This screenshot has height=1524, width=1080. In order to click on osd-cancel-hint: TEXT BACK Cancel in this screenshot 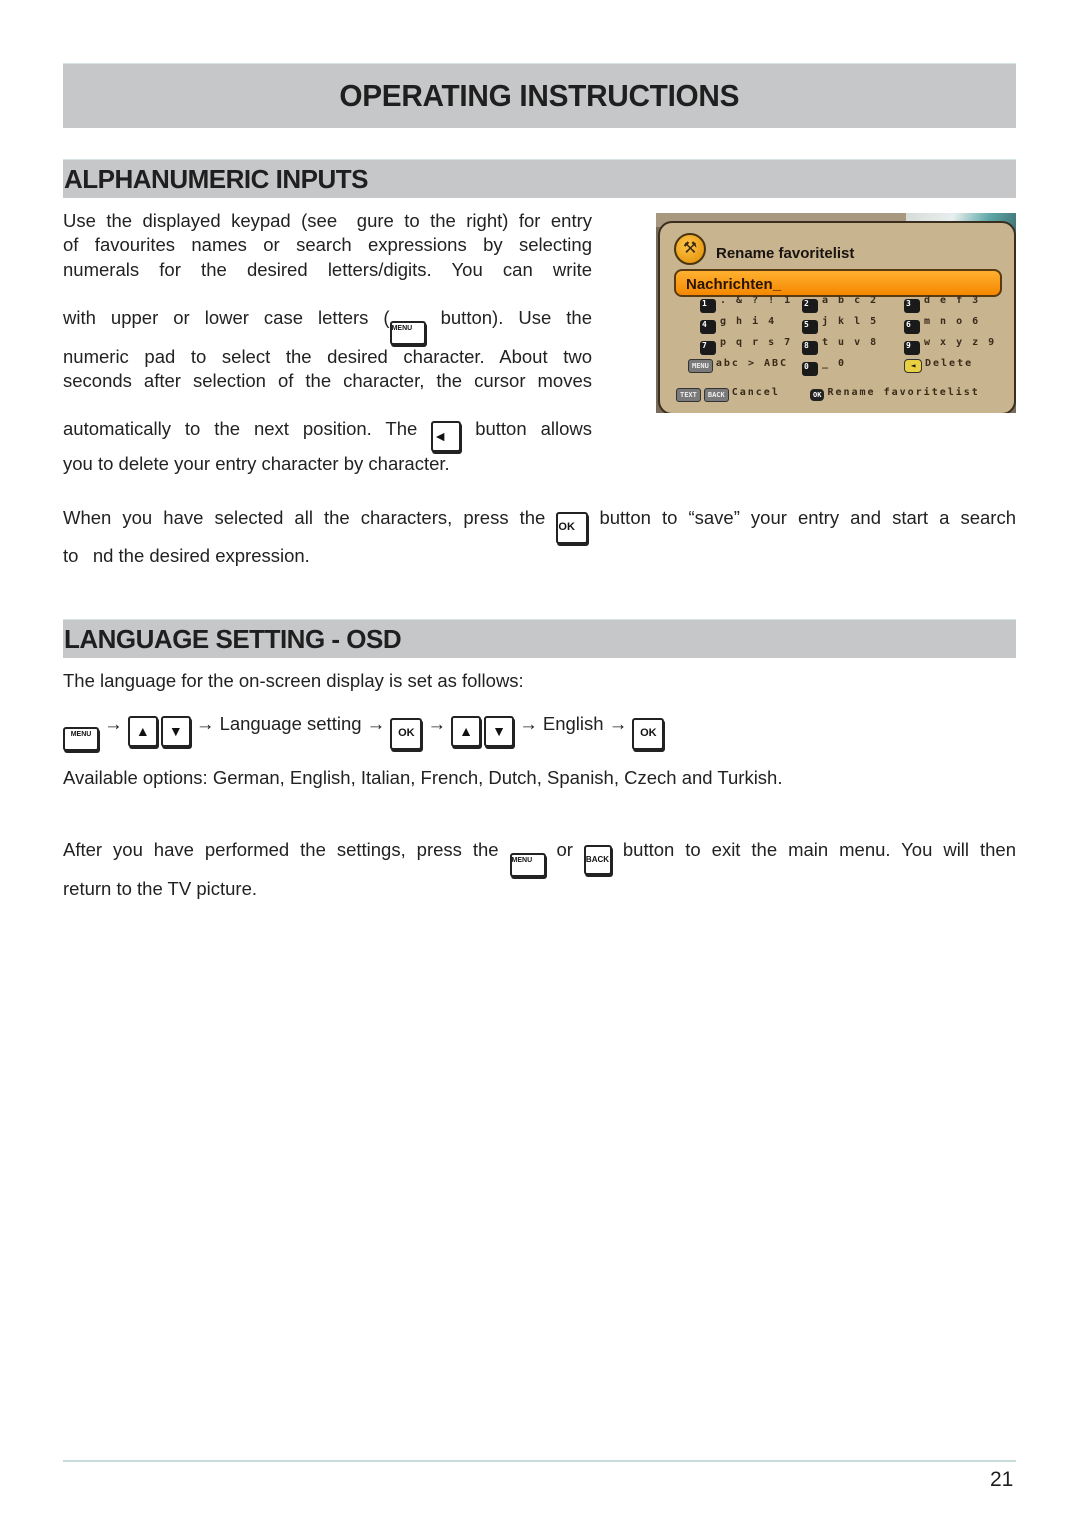, I will do `click(728, 394)`.